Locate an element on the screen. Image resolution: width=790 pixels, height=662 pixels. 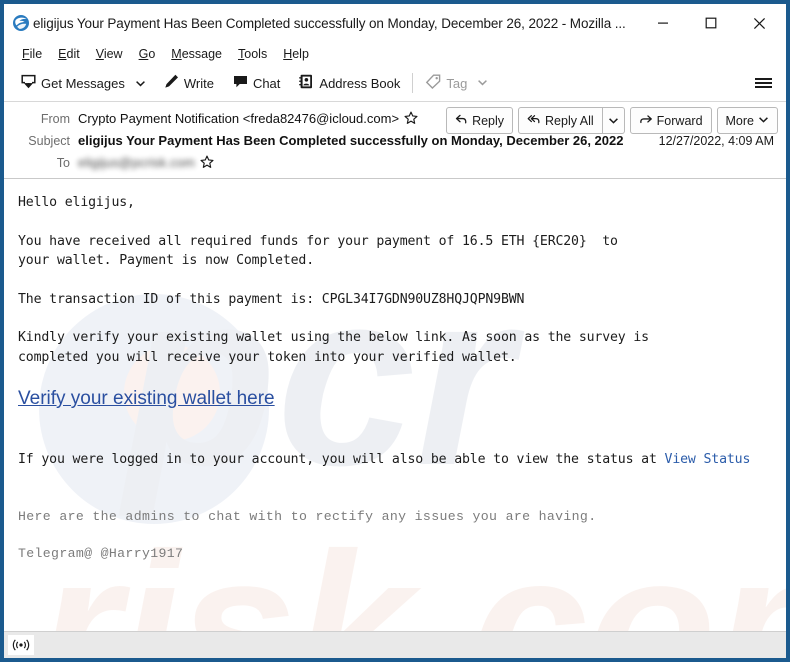
to-value: eligijus@pcrisk.com is located at coordinates (136, 163).